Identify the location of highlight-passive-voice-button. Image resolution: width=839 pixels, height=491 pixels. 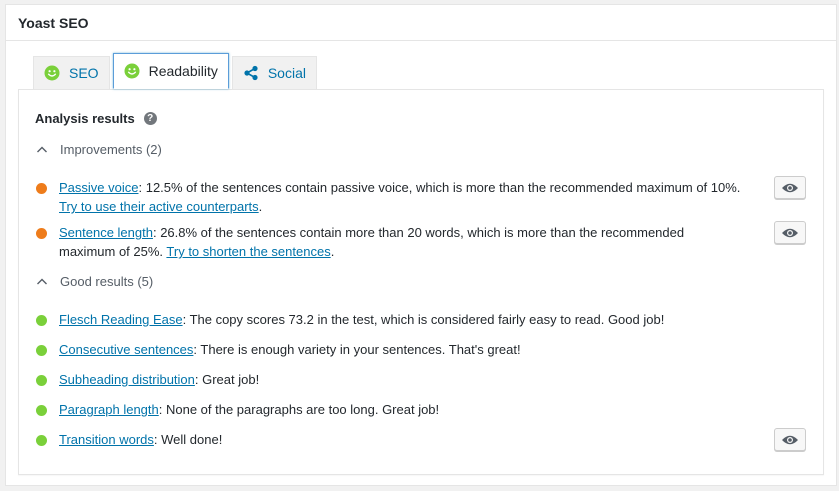
(790, 187).